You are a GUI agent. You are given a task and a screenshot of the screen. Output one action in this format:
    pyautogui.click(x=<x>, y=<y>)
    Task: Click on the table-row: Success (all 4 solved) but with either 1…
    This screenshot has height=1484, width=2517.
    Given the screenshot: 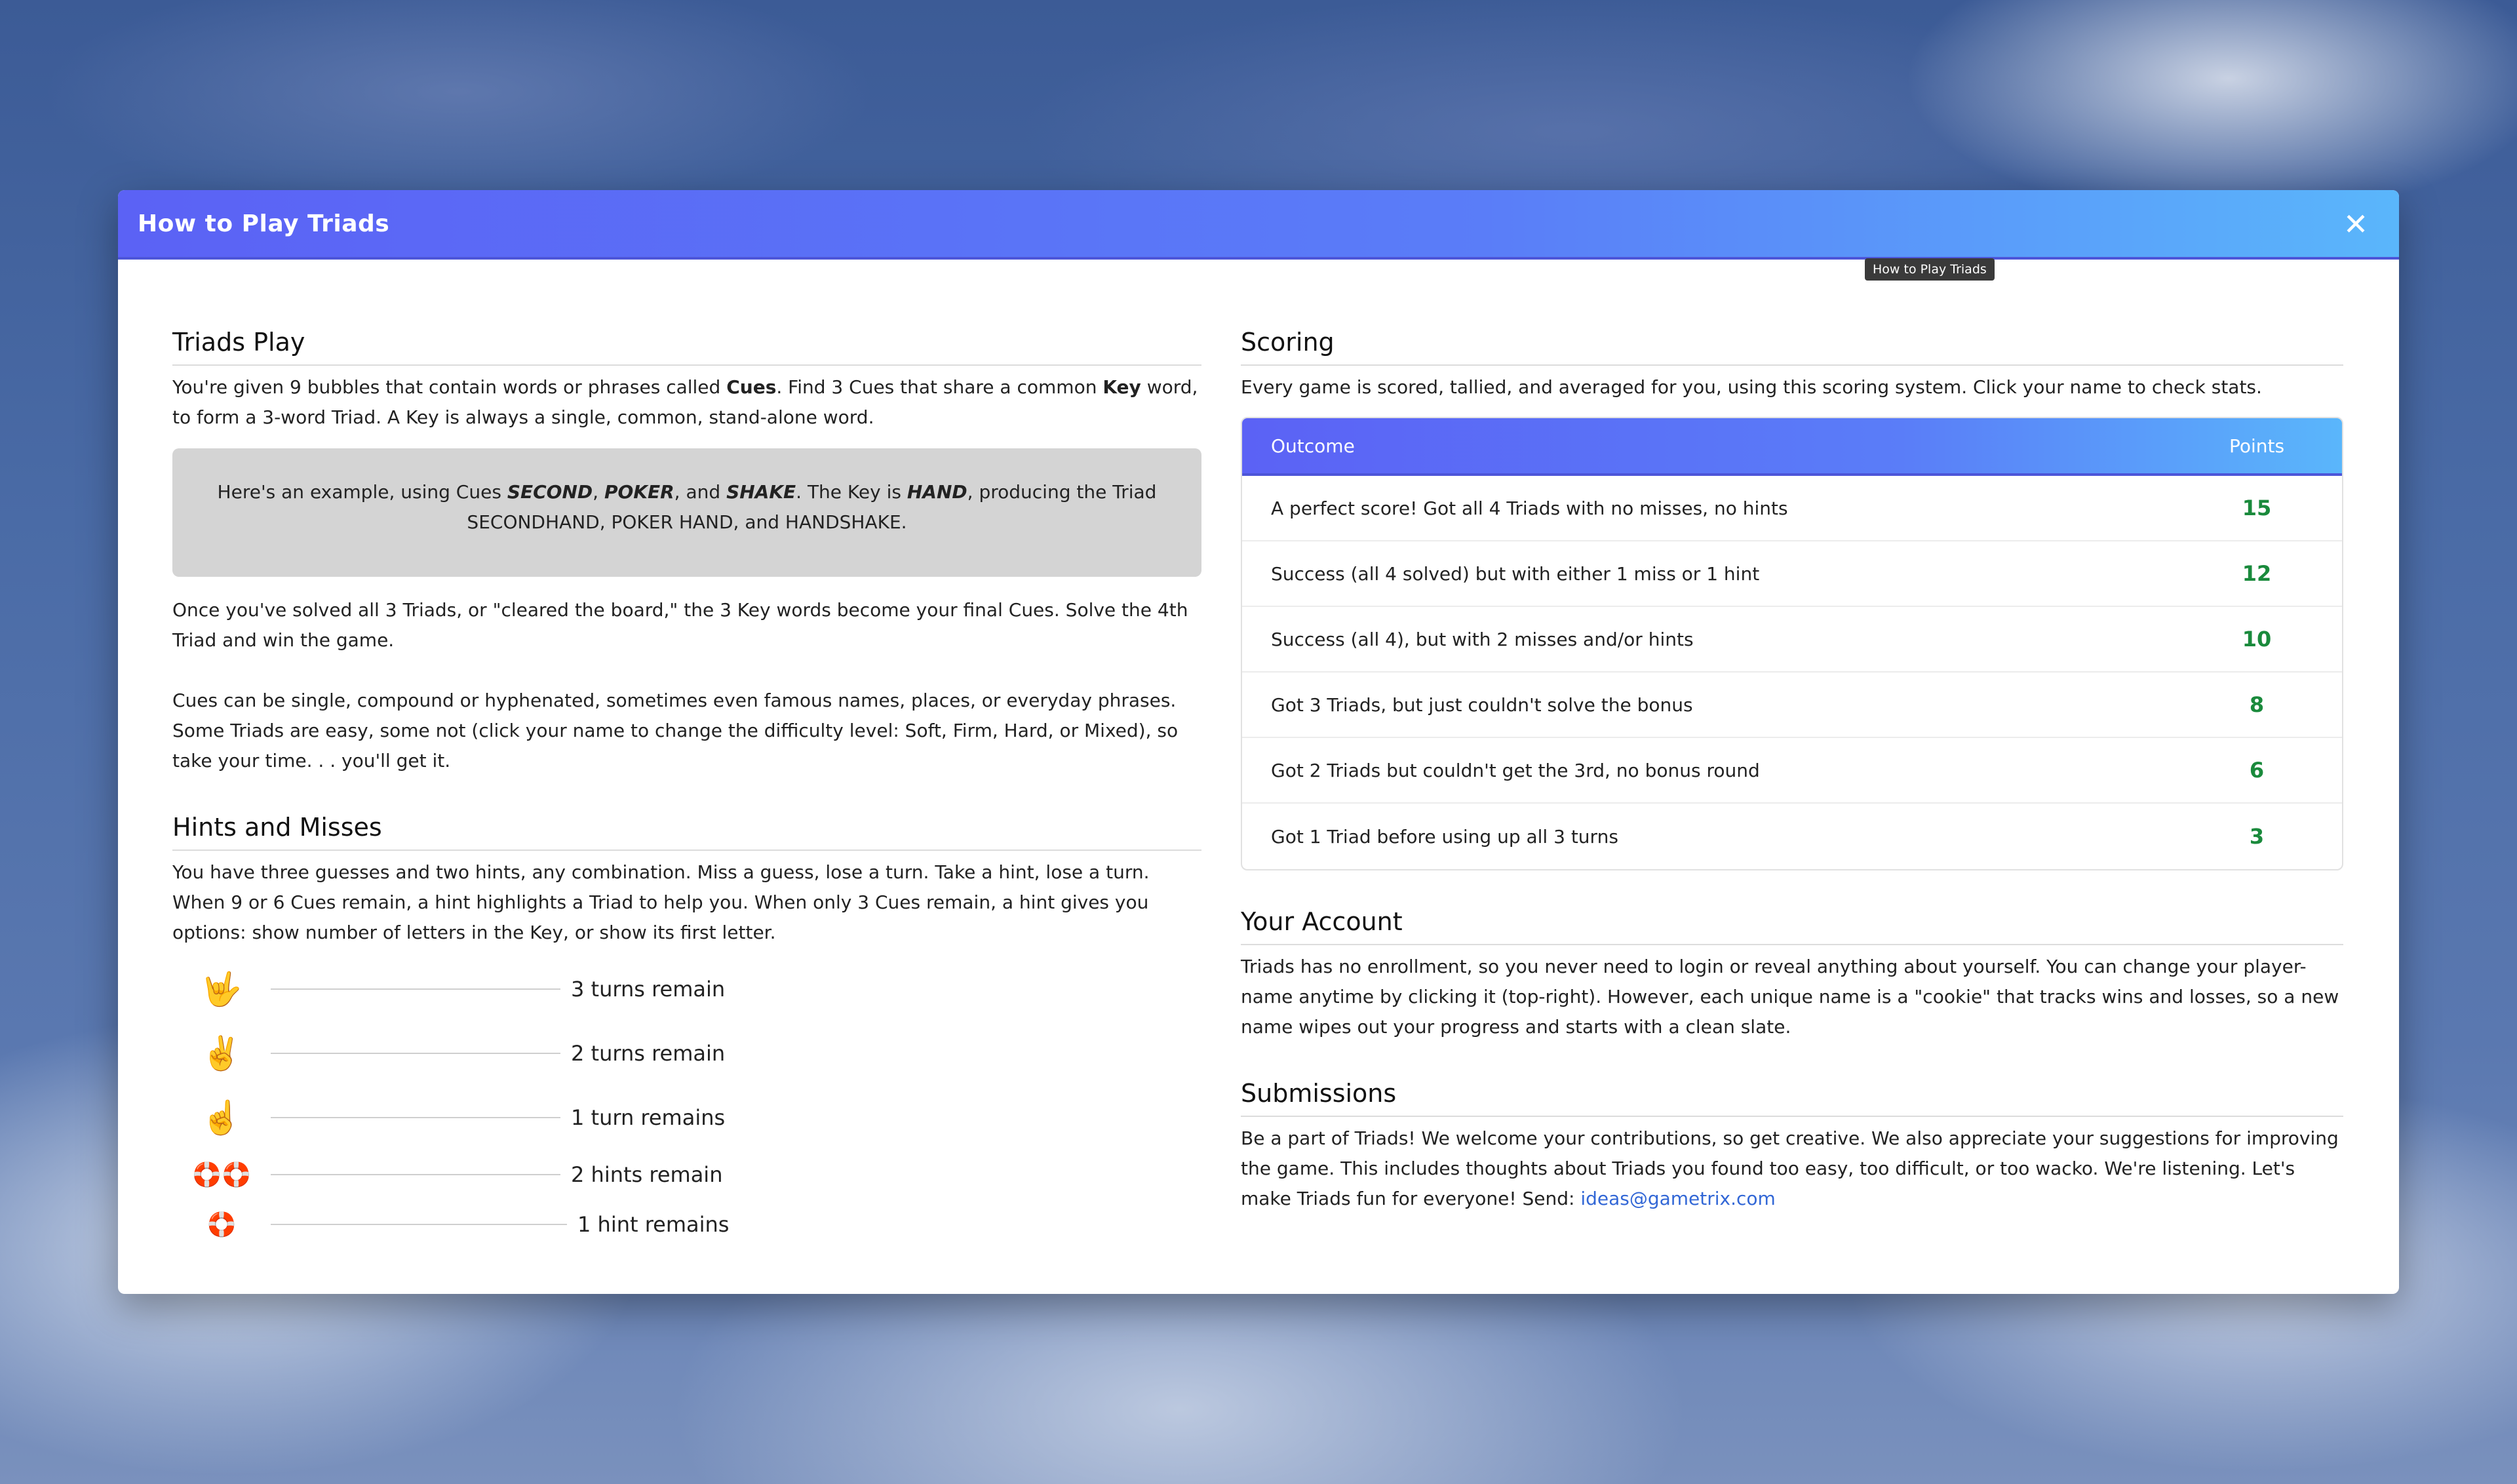 What is the action you would take?
    pyautogui.click(x=1792, y=574)
    